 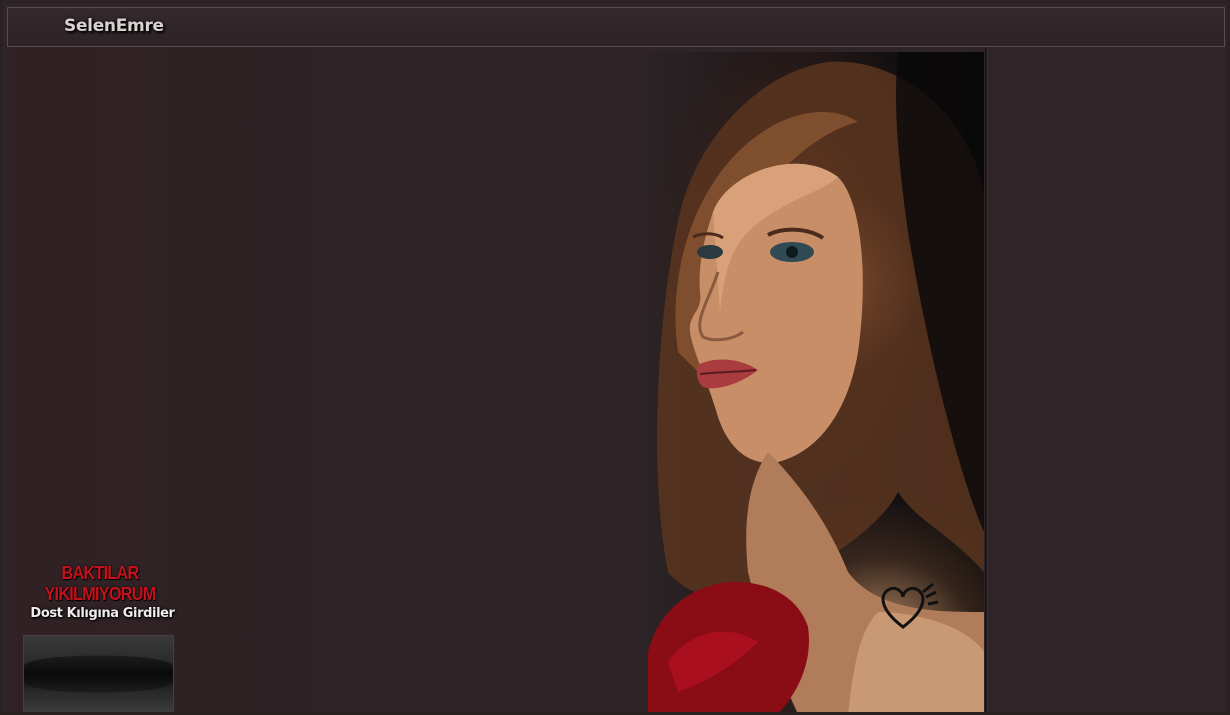 I want to click on thumbnail-image, so click(x=98, y=674).